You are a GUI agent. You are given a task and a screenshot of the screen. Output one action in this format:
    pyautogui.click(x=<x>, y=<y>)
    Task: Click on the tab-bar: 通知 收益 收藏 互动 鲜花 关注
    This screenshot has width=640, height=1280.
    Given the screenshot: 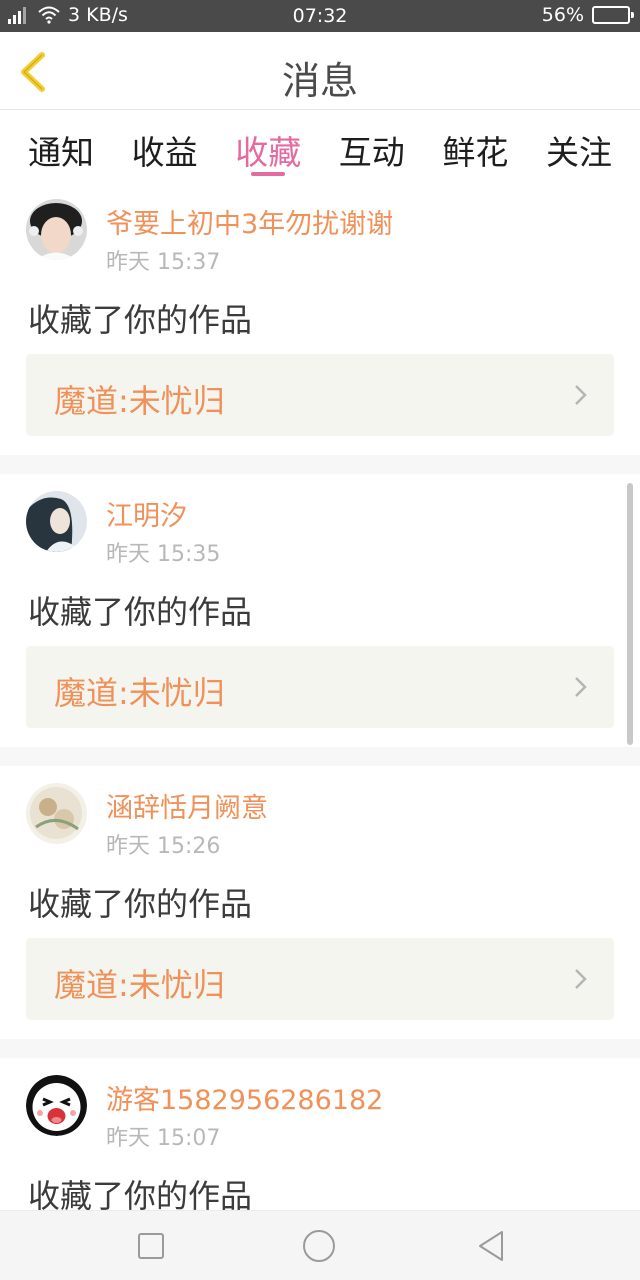 What is the action you would take?
    pyautogui.click(x=320, y=146)
    